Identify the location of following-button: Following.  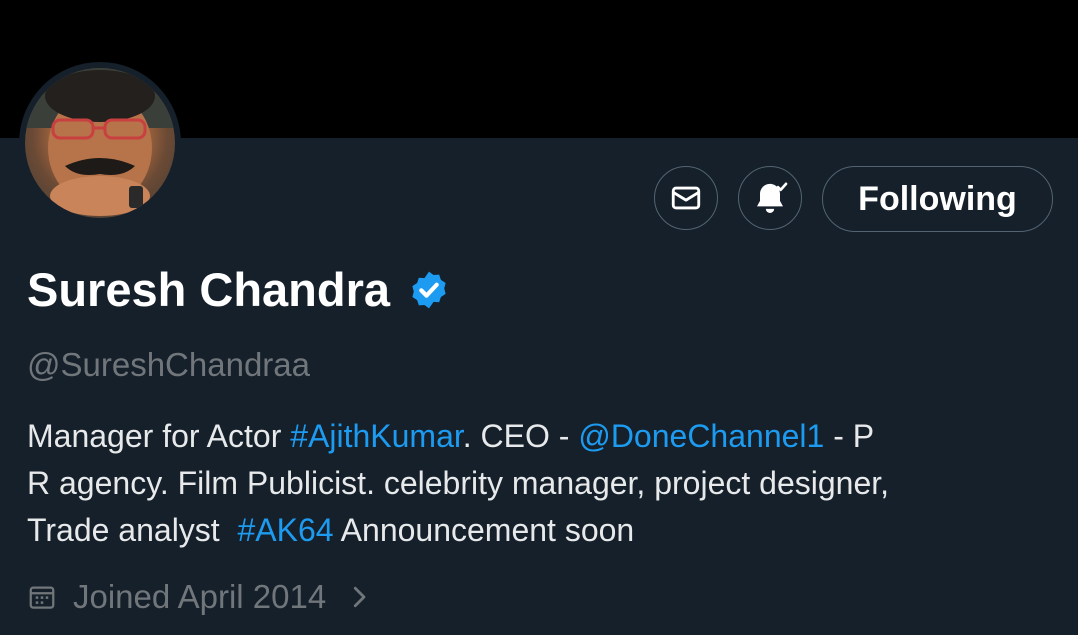
(937, 199).